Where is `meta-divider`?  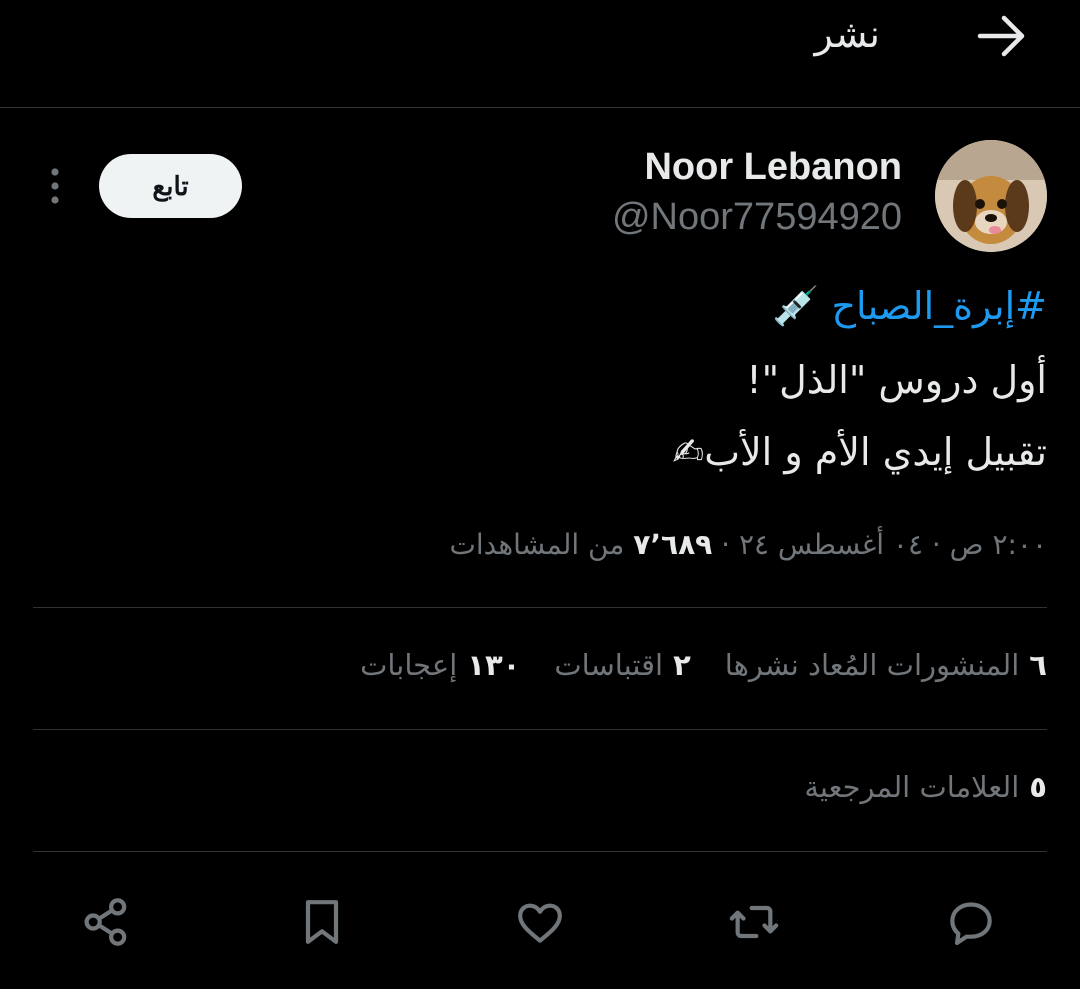 meta-divider is located at coordinates (540, 607).